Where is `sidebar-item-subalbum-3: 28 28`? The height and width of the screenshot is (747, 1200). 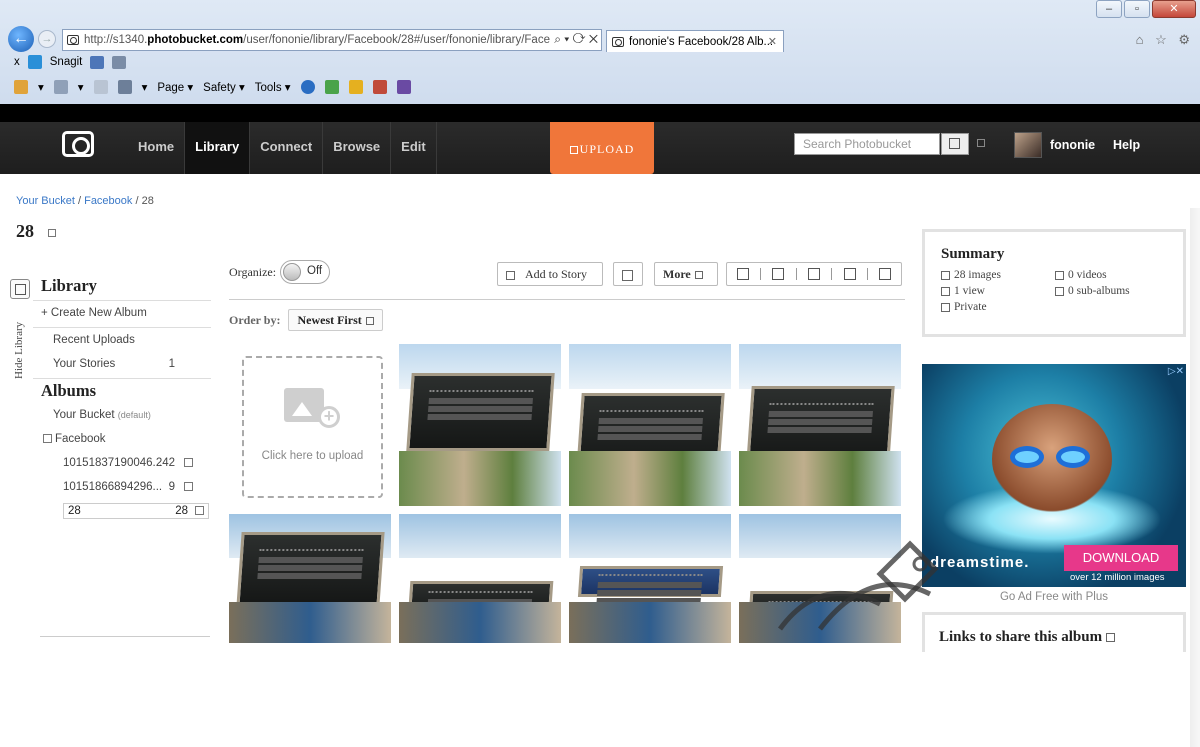
sidebar-item-subalbum-3: 28 28 is located at coordinates (136, 511).